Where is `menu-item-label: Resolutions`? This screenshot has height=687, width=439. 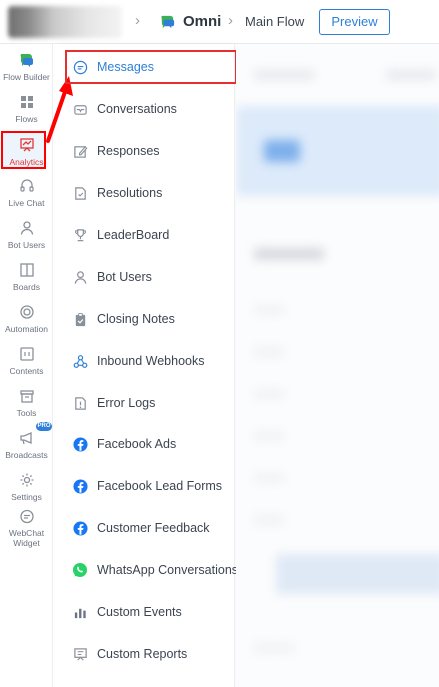
menu-item-label: Resolutions is located at coordinates (130, 193).